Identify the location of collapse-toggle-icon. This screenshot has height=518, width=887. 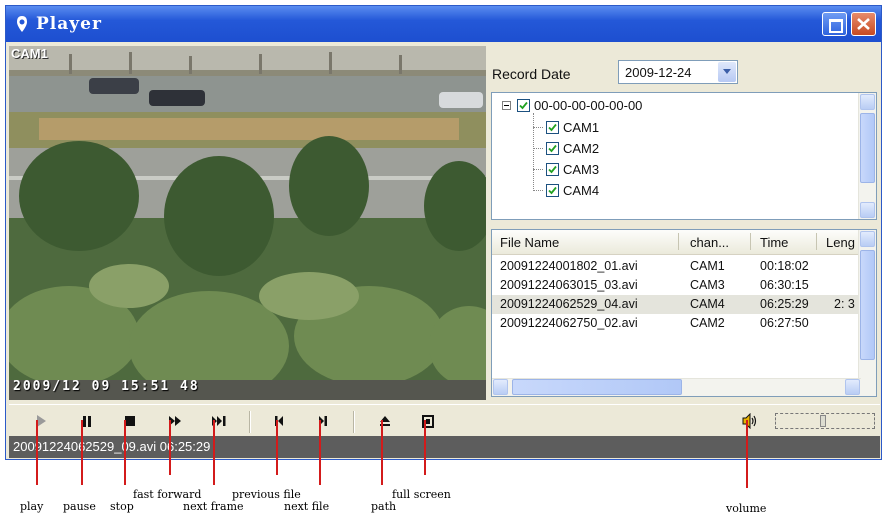
(506, 105).